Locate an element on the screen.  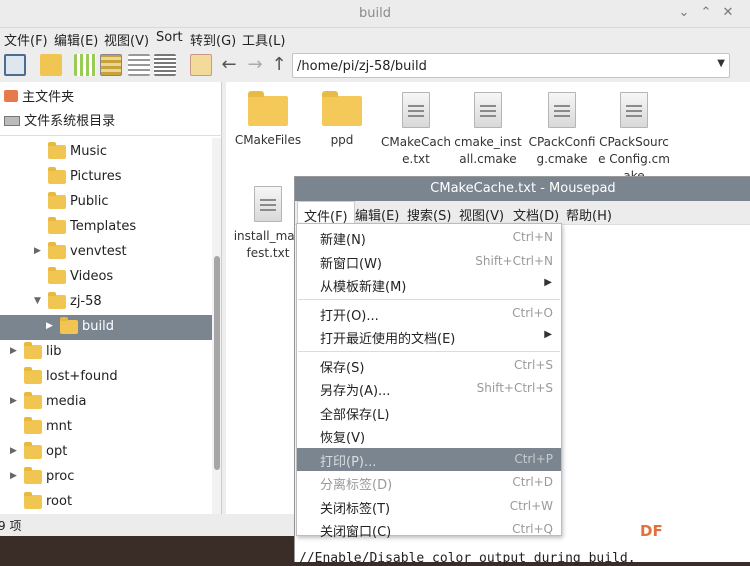
tree-item-label: root is located at coordinates (59, 501).